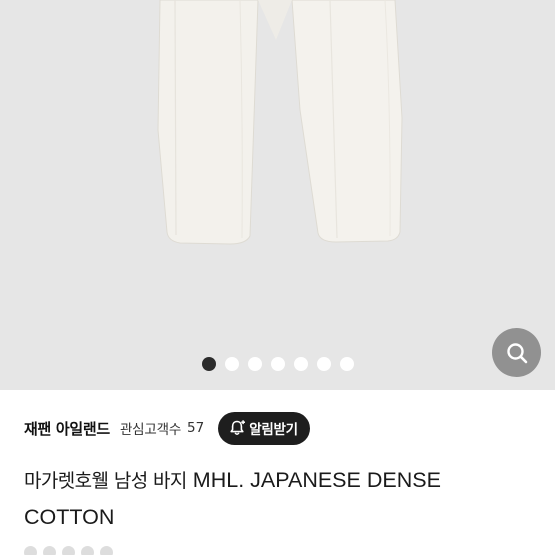  I want to click on seller-name: 재팬 아일랜드, so click(67, 428).